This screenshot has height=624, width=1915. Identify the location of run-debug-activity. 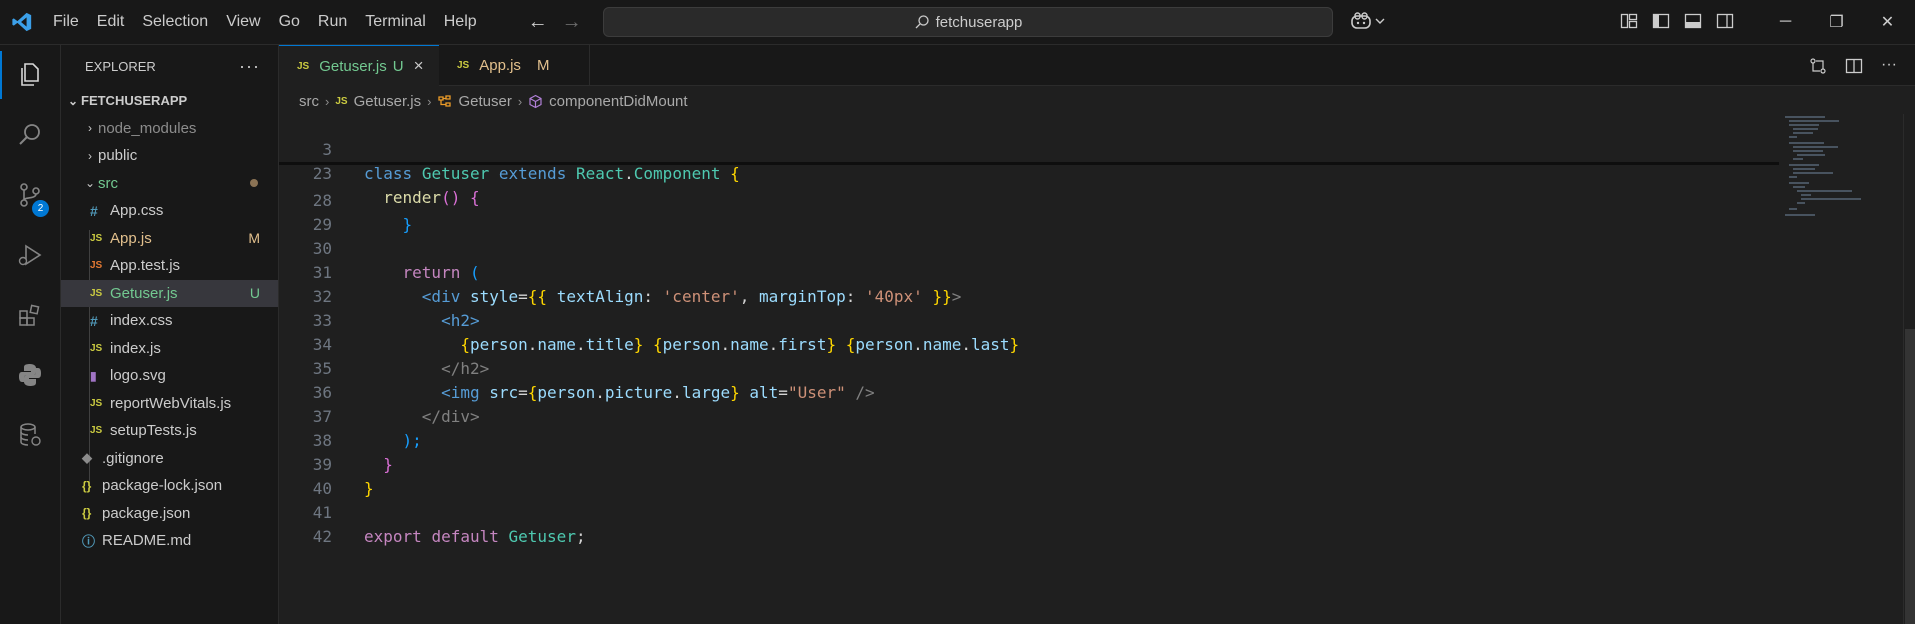
(30, 255).